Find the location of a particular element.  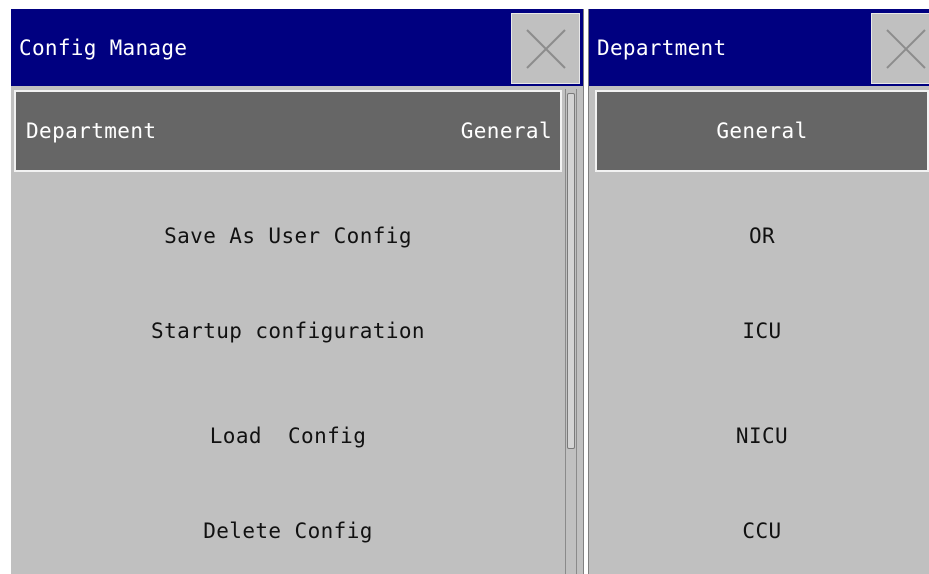

config-scrollbar-track is located at coordinates (571, 331).